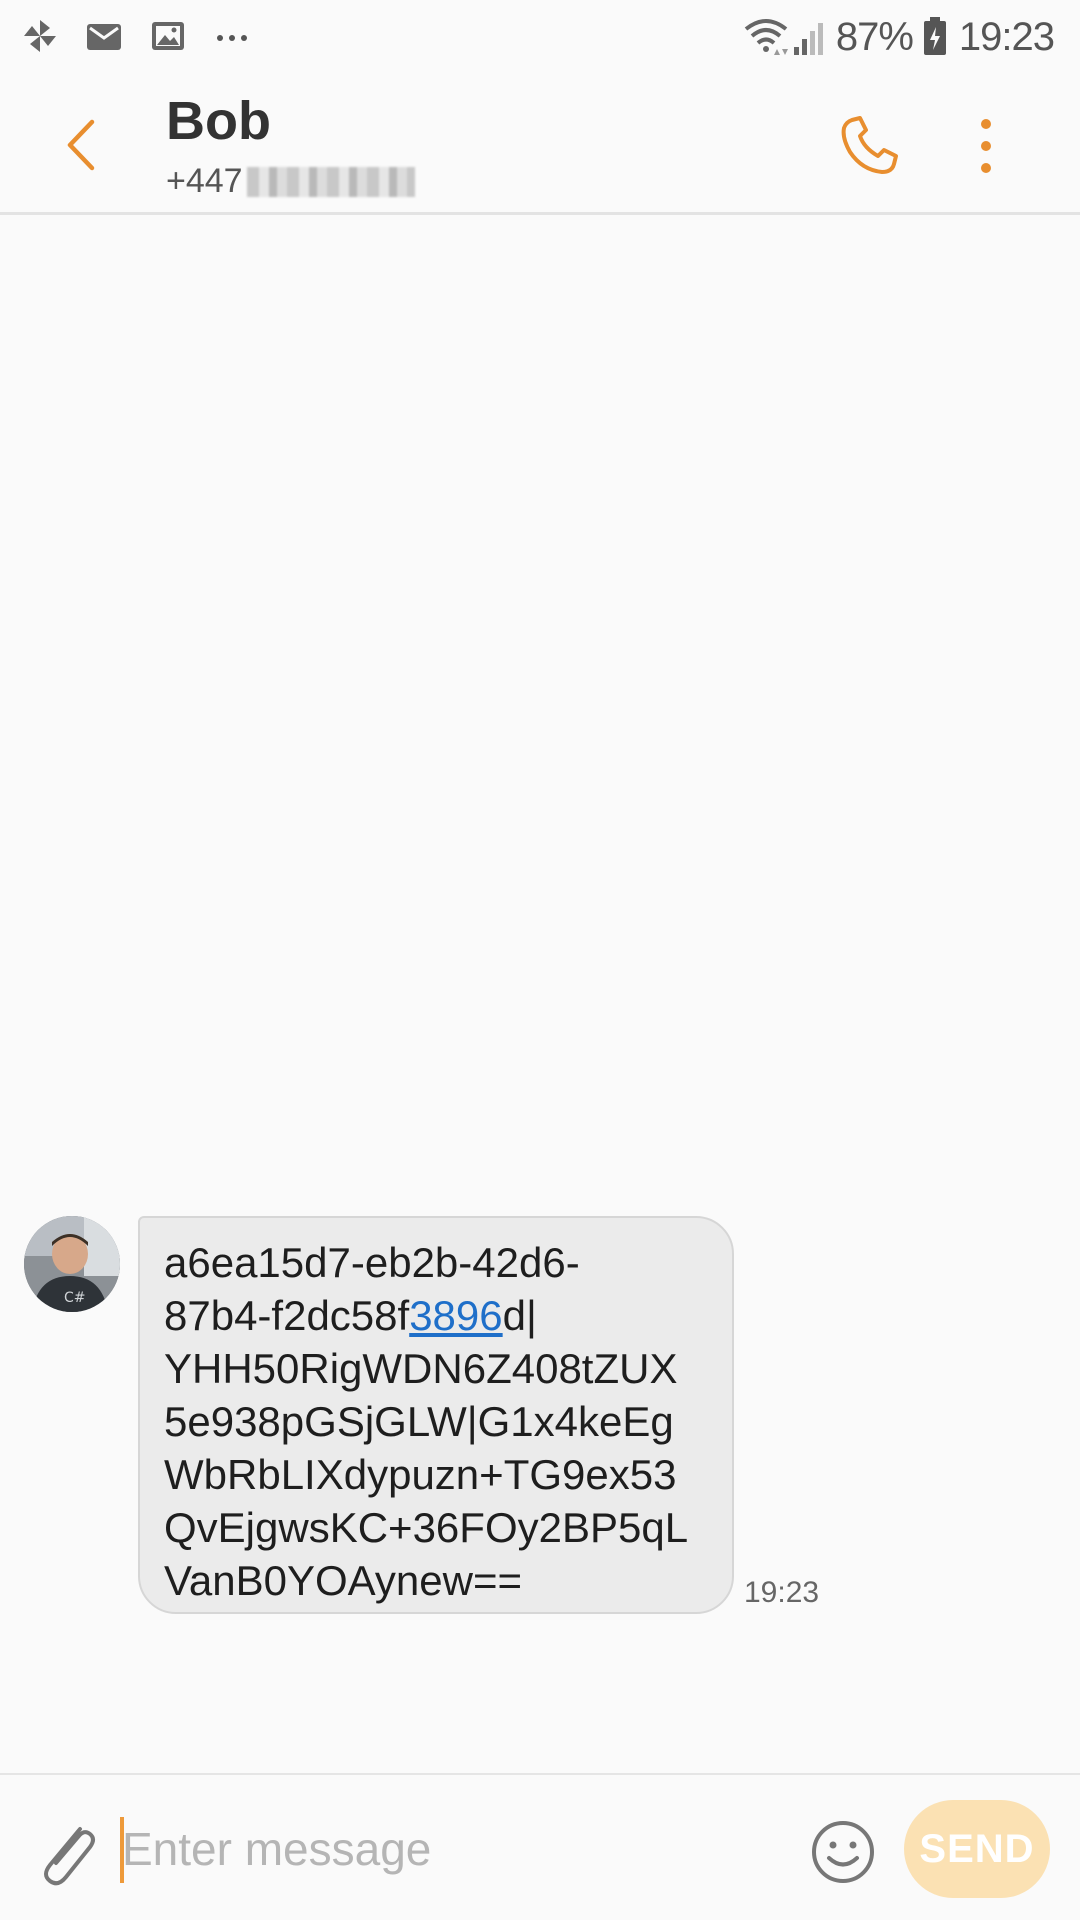 The image size is (1080, 1920). I want to click on attach-button, so click(66, 1853).